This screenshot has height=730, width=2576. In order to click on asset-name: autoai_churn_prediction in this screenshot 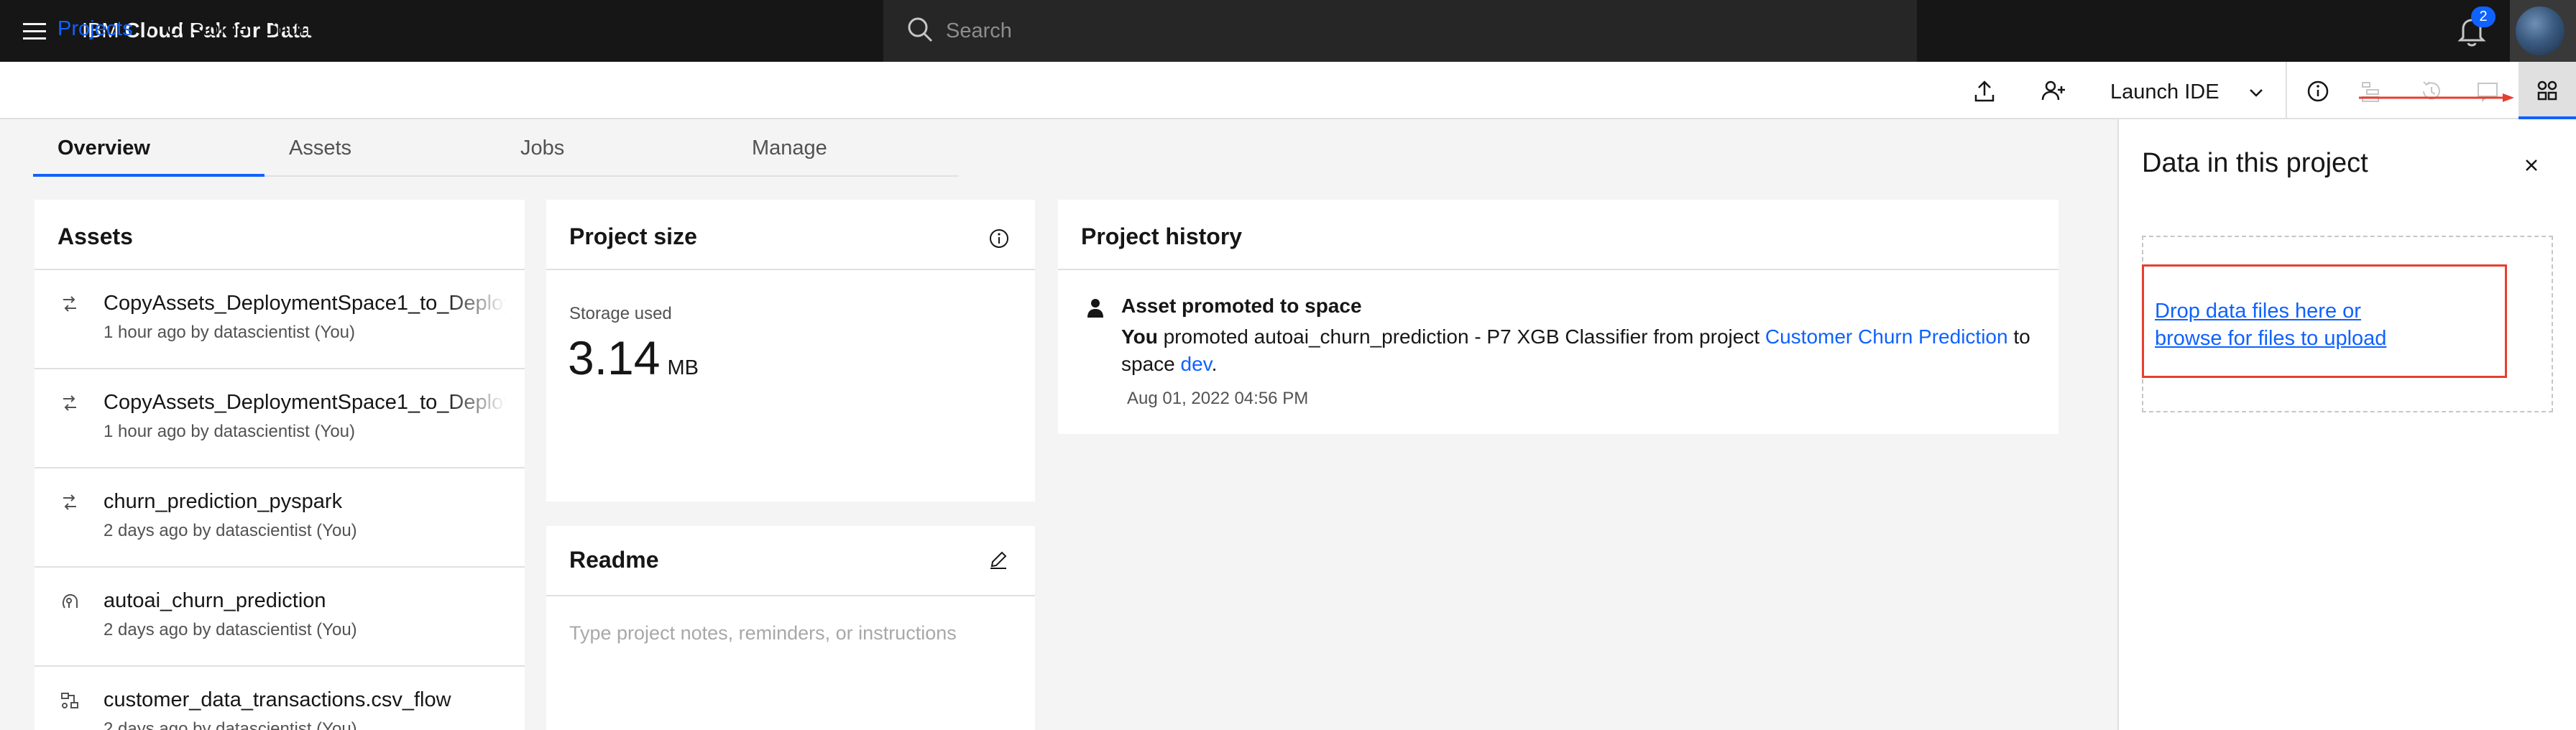, I will do `click(305, 600)`.